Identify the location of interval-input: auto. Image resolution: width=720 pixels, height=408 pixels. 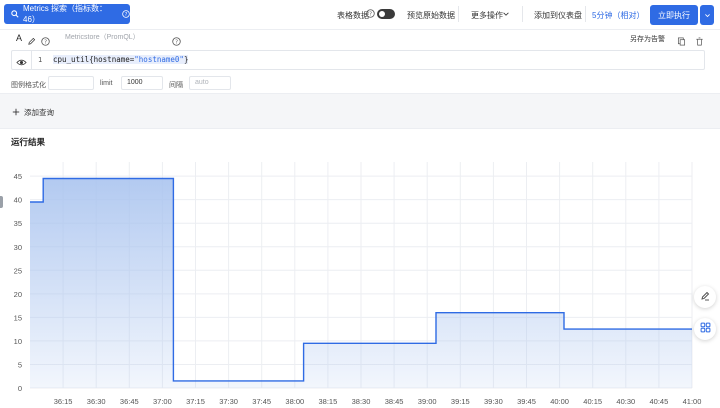
(210, 83).